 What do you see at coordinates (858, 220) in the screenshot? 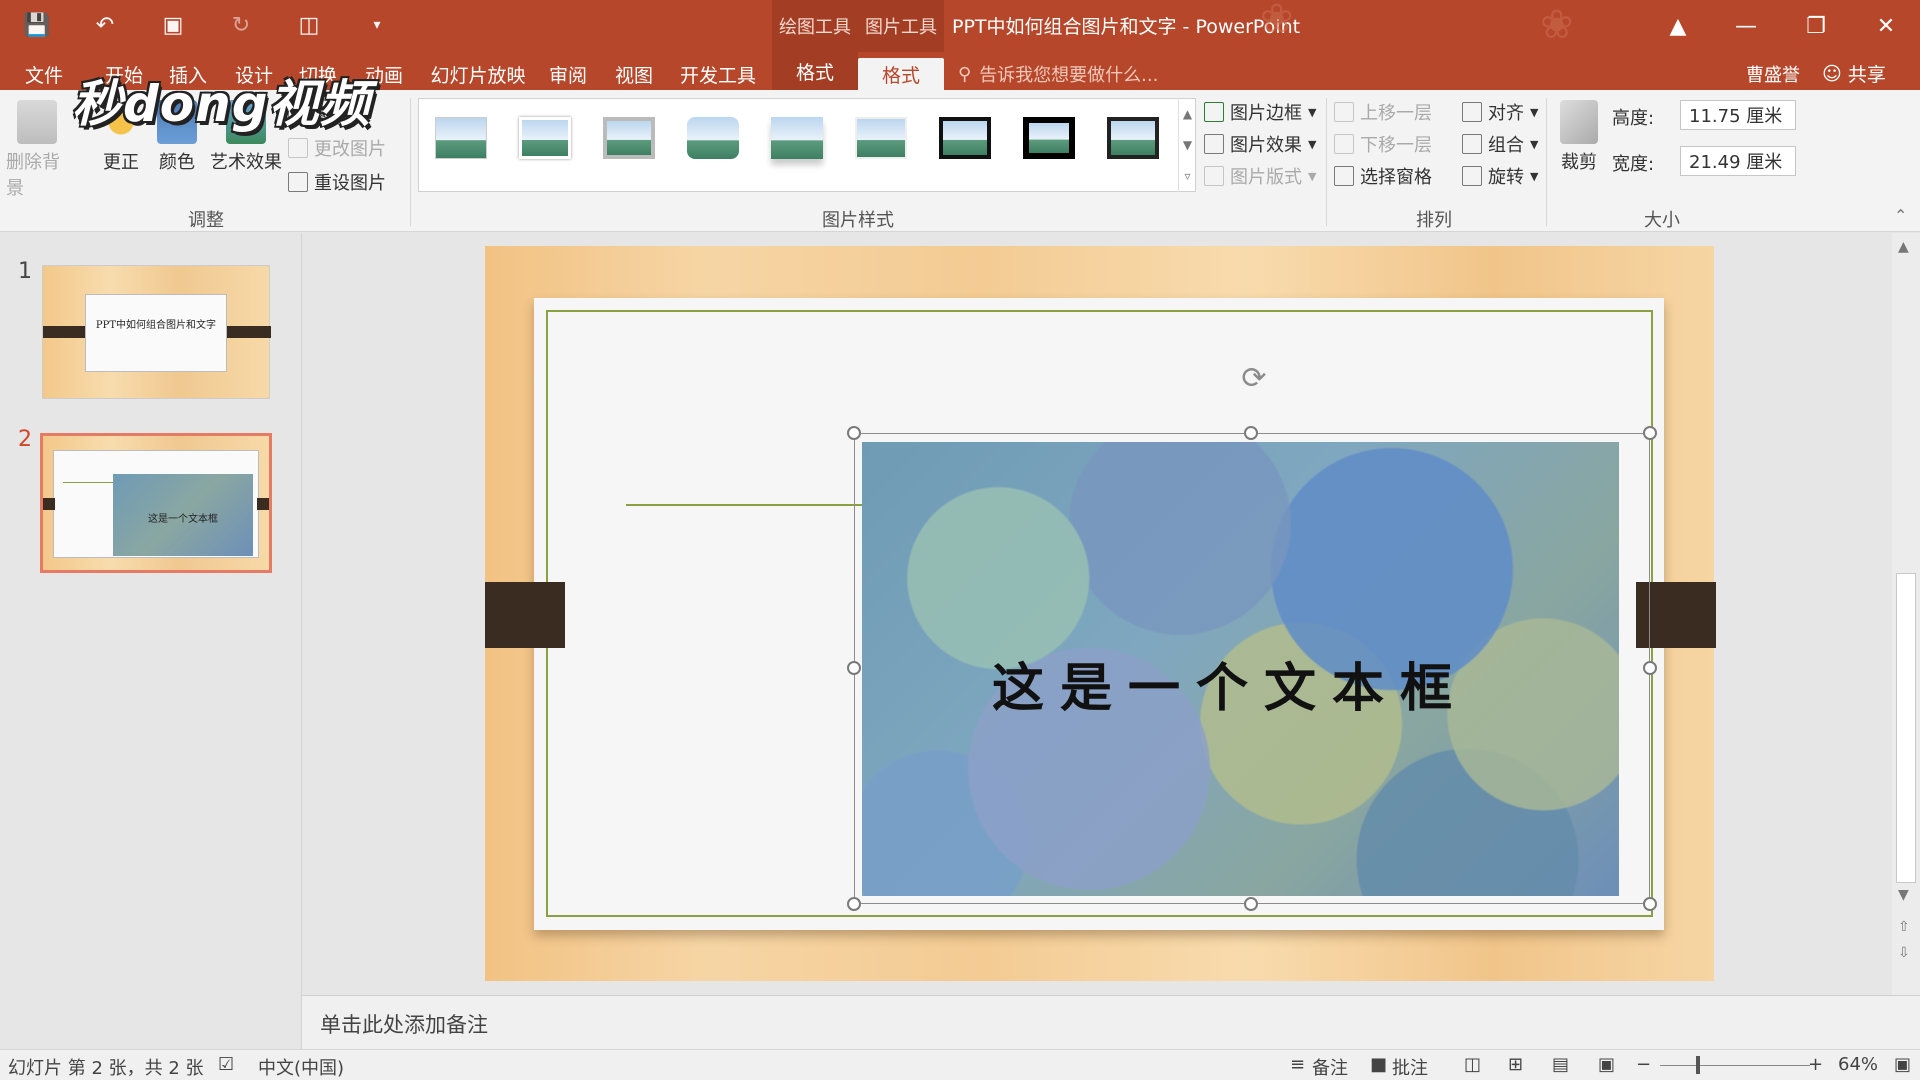
I see `group-label-picture-styles: 图片样式` at bounding box center [858, 220].